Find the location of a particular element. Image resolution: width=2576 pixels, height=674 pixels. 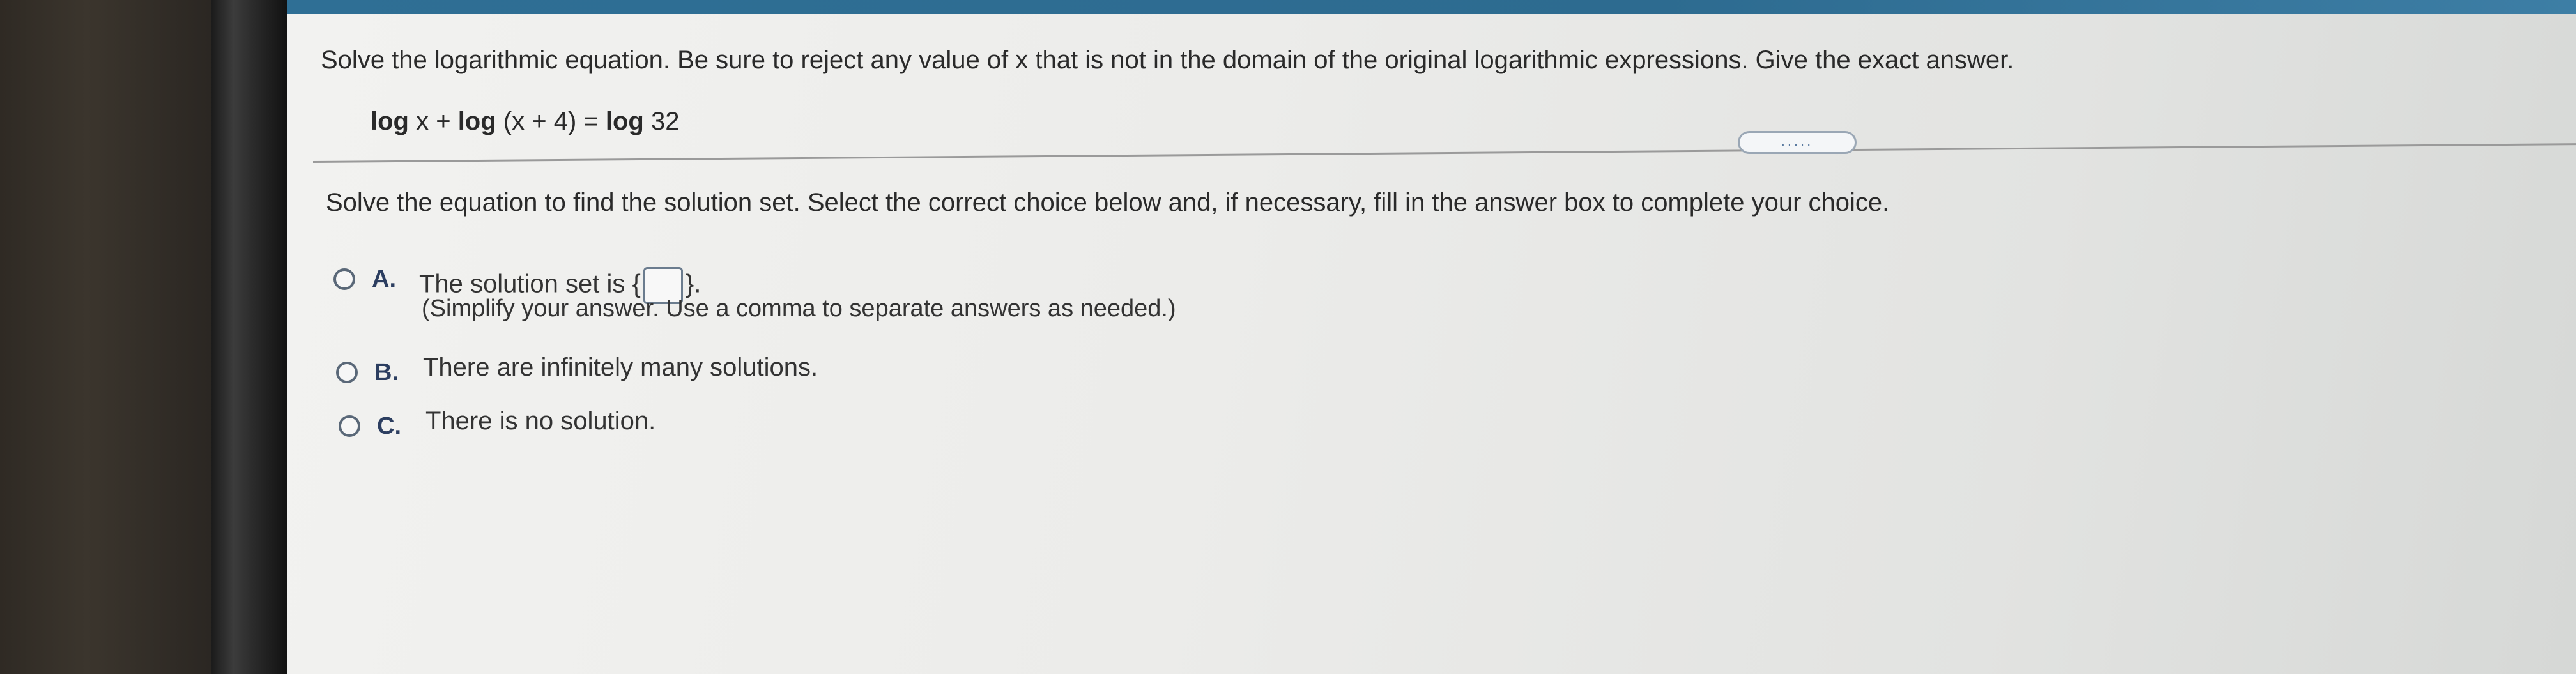

choice-c-text: There is no solution. is located at coordinates (540, 421).